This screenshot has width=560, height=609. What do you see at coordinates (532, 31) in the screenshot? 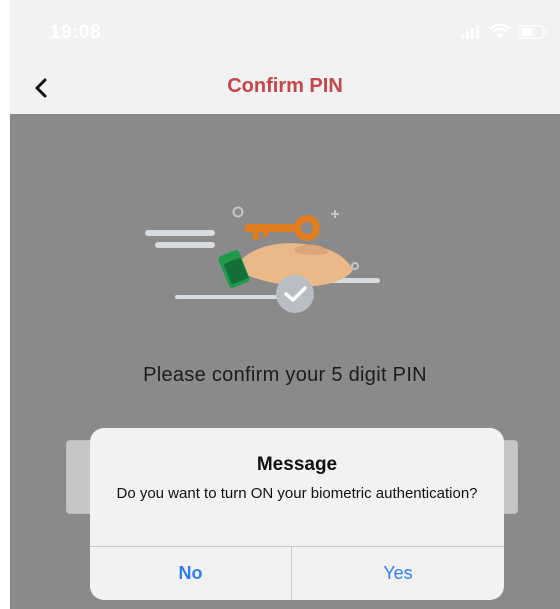
I see `battery-icon` at bounding box center [532, 31].